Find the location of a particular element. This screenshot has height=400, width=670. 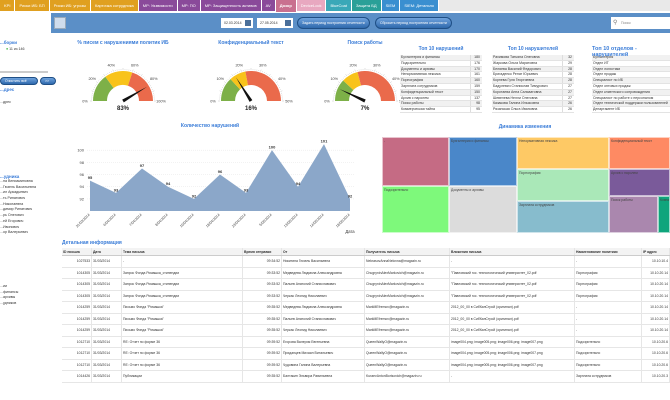

table-cell: 2012_00_00 в СибКапСтрой (оригинал).pdf is located at coordinates (512, 330).